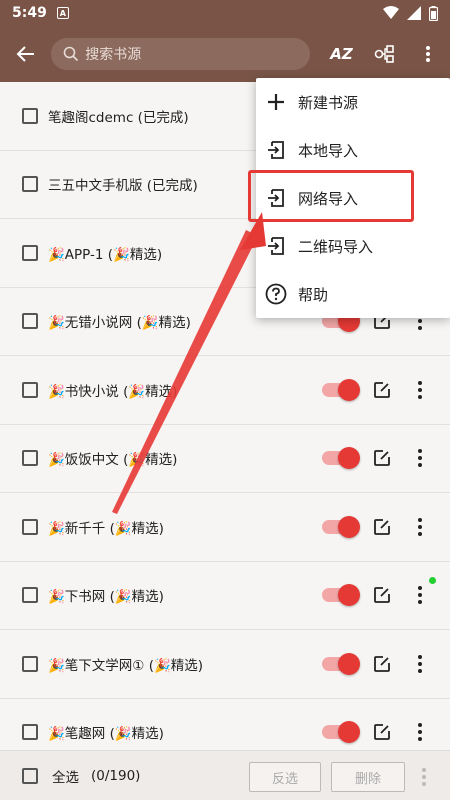 This screenshot has height=800, width=450. I want to click on battery-icon, so click(433, 13).